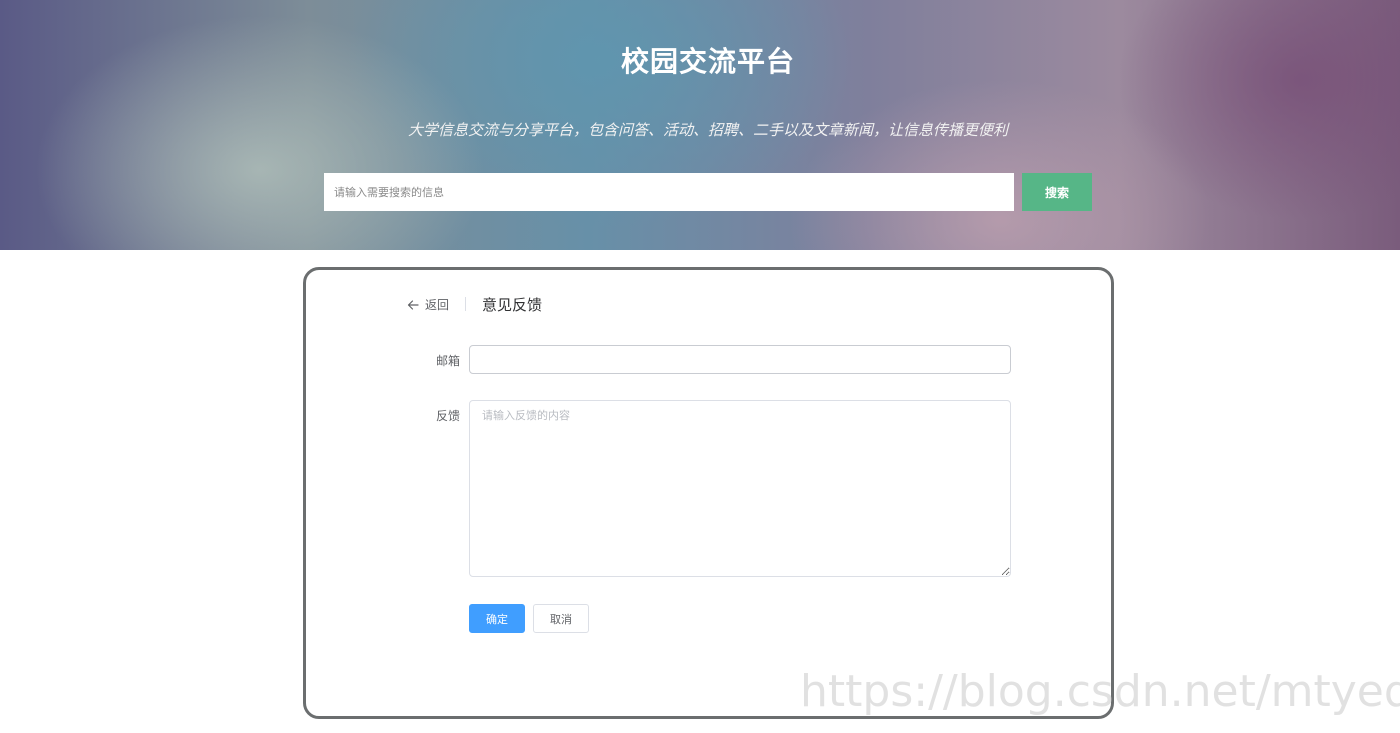 Image resolution: width=1400 pixels, height=733 pixels. Describe the element at coordinates (474, 304) in the screenshot. I see `page-header: 返回 意见反馈` at that location.